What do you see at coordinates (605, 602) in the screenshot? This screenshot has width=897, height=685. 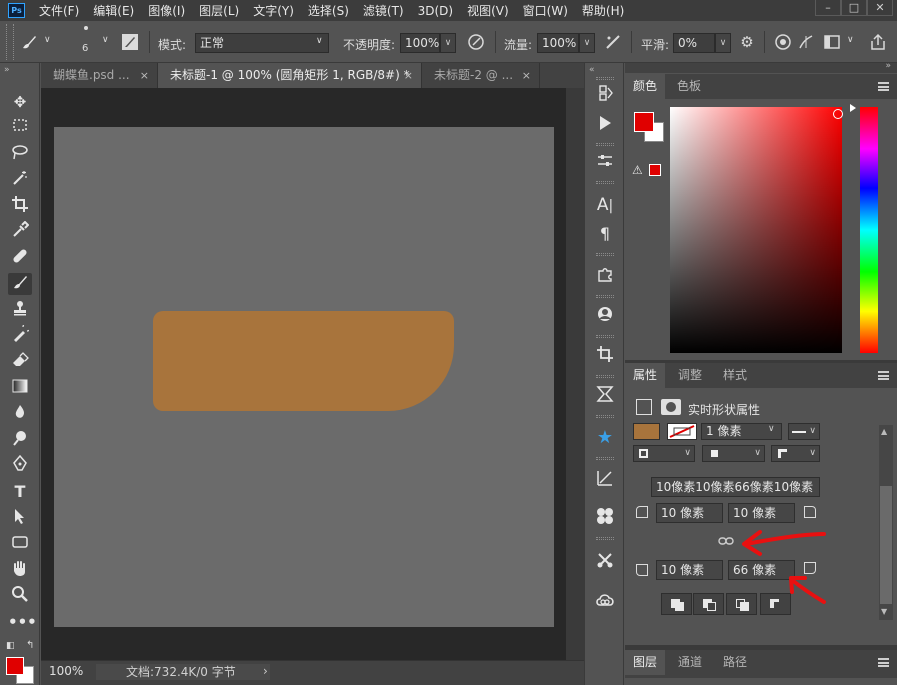 I see `creative-cloud-icon` at bounding box center [605, 602].